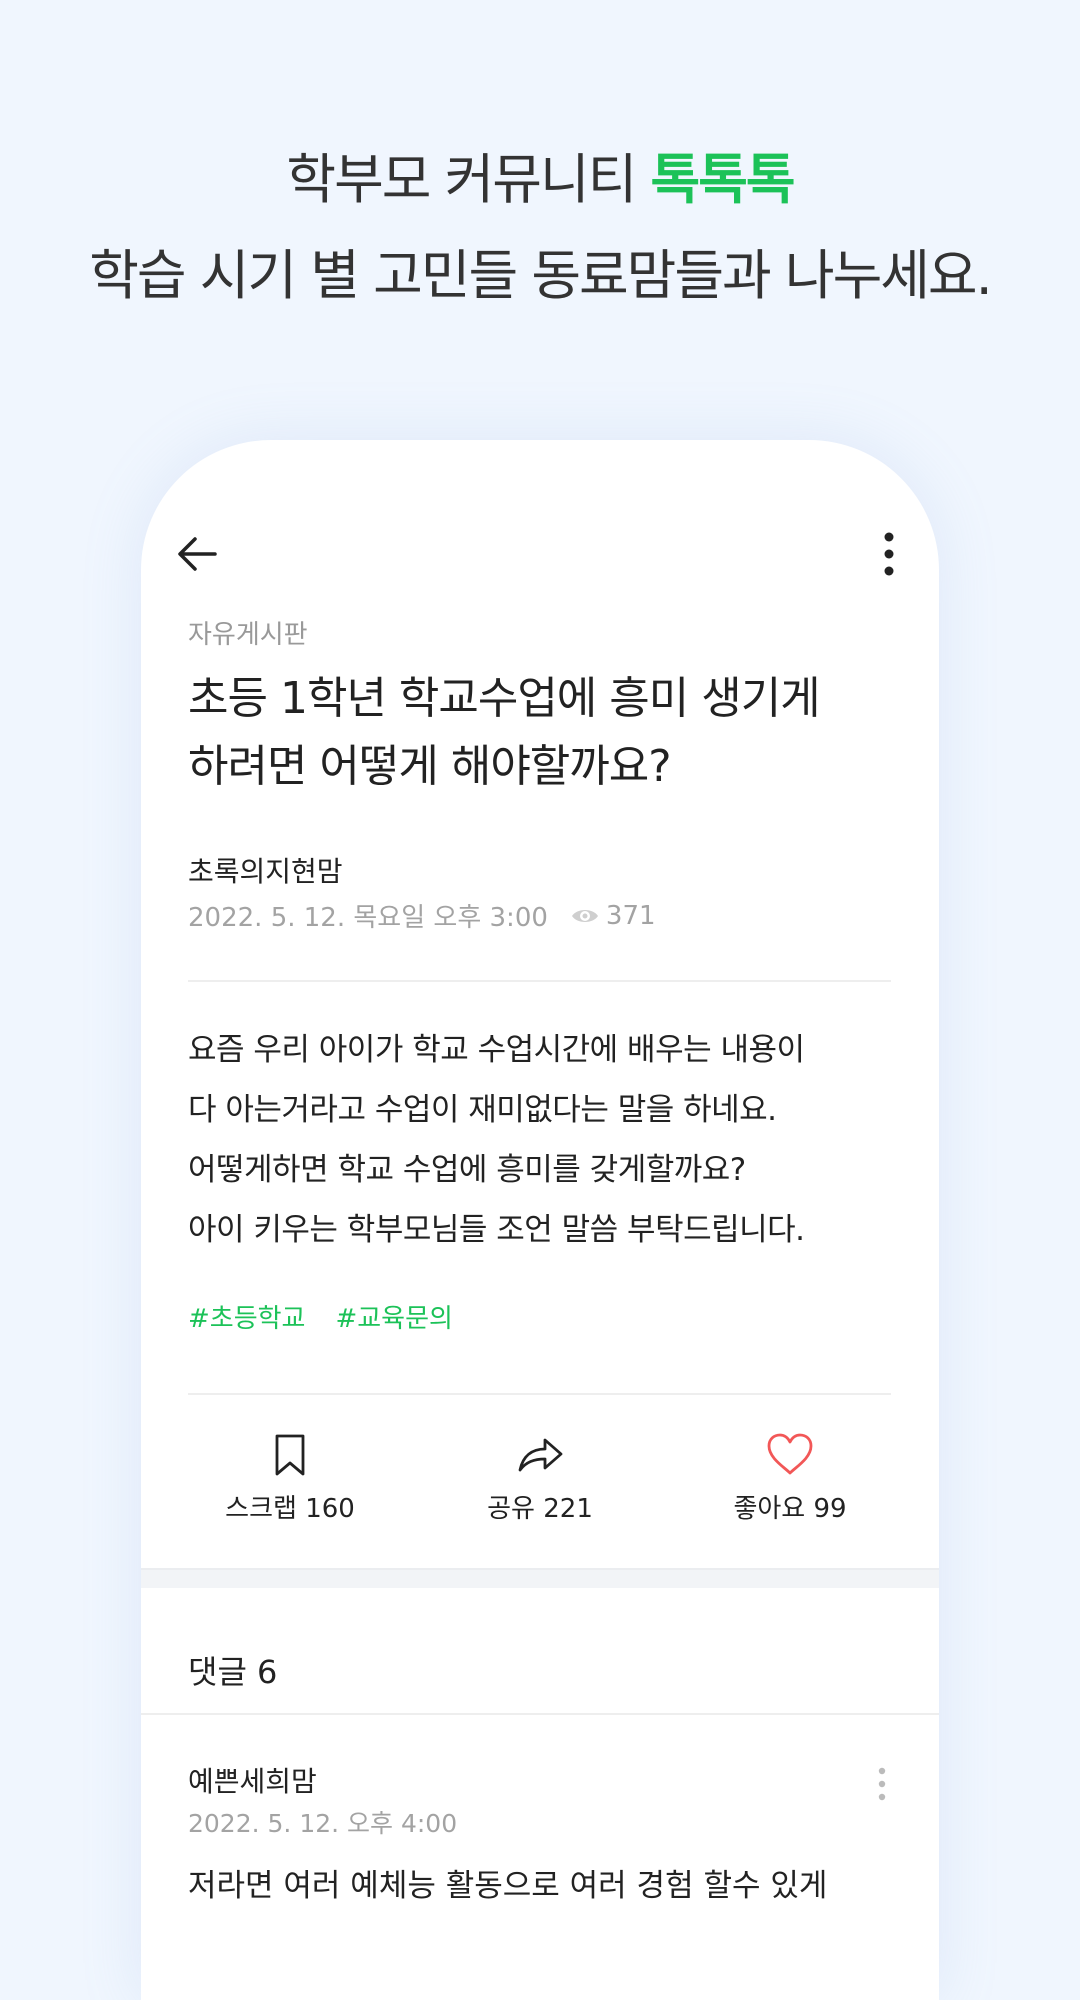  What do you see at coordinates (323, 1823) in the screenshot?
I see `comment-date: 2022. 5. 12. 오후 4:00` at bounding box center [323, 1823].